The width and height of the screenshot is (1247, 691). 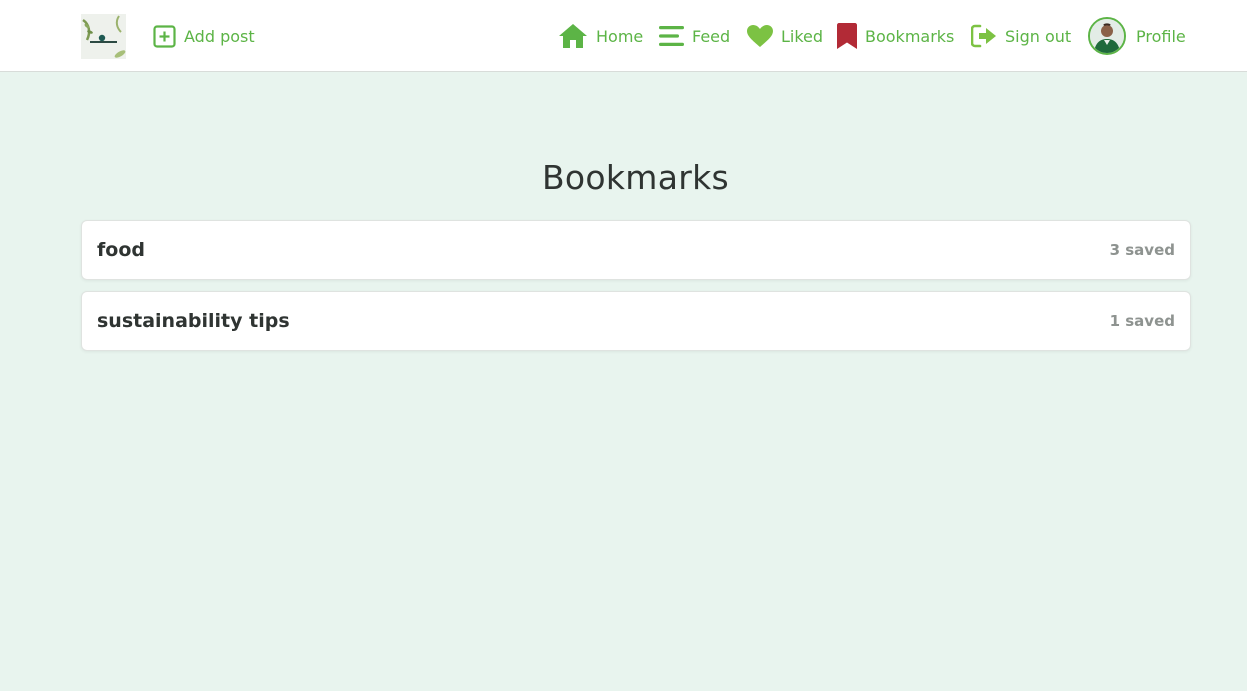 I want to click on liked-link: Liked, so click(x=785, y=36).